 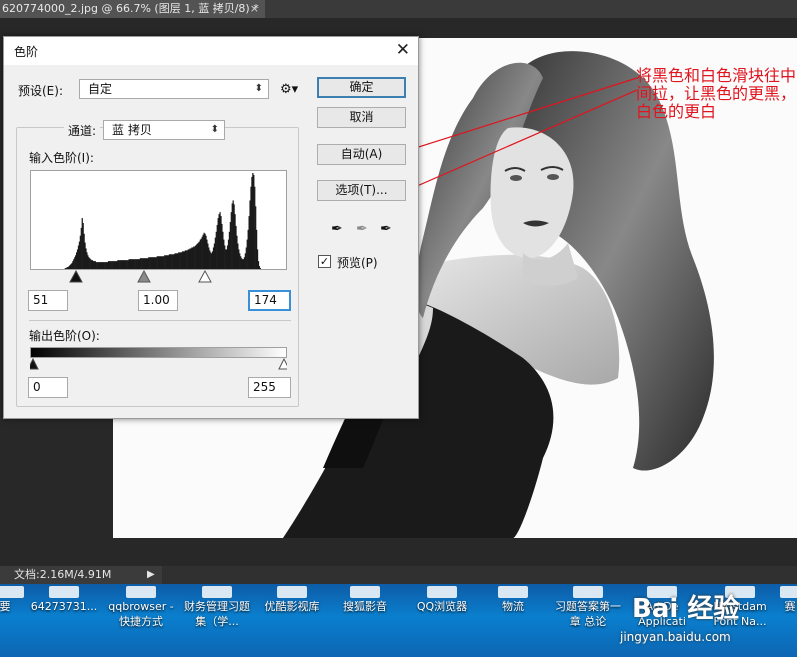 What do you see at coordinates (40, 91) in the screenshot?
I see `preset-label: 预设(E):` at bounding box center [40, 91].